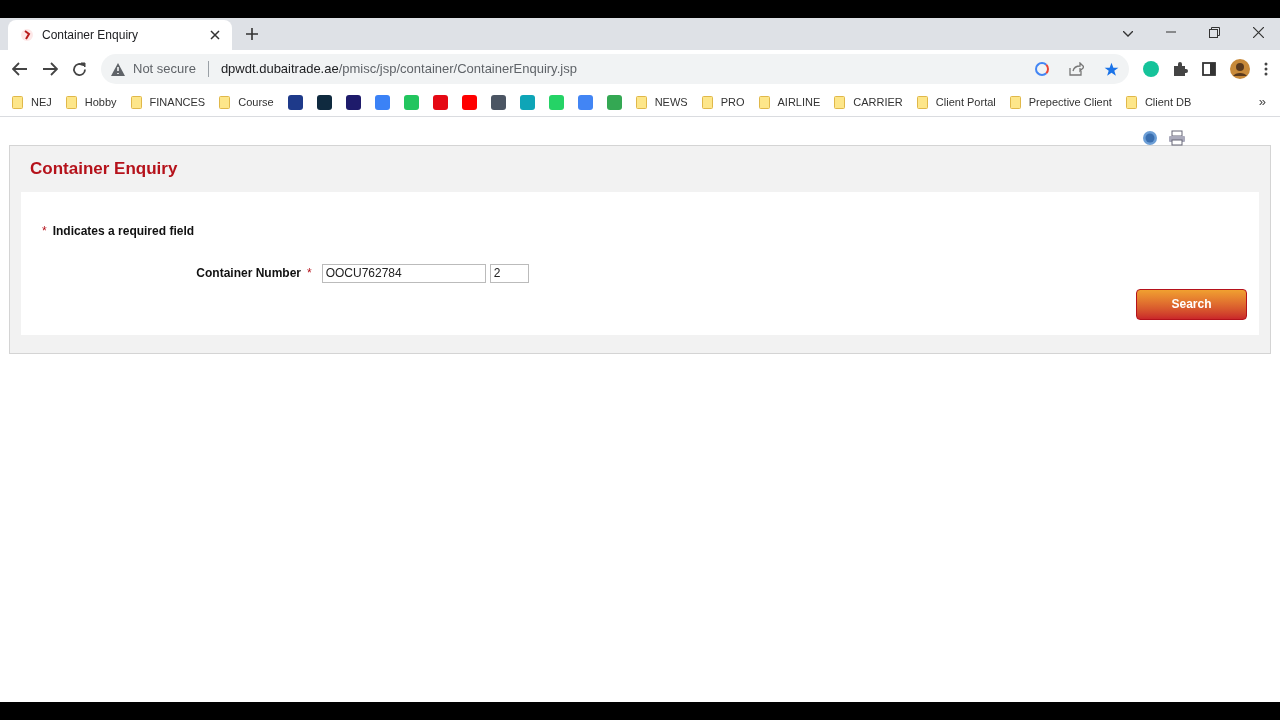 The width and height of the screenshot is (1280, 720). What do you see at coordinates (1128, 34) in the screenshot?
I see `tab-list-icon` at bounding box center [1128, 34].